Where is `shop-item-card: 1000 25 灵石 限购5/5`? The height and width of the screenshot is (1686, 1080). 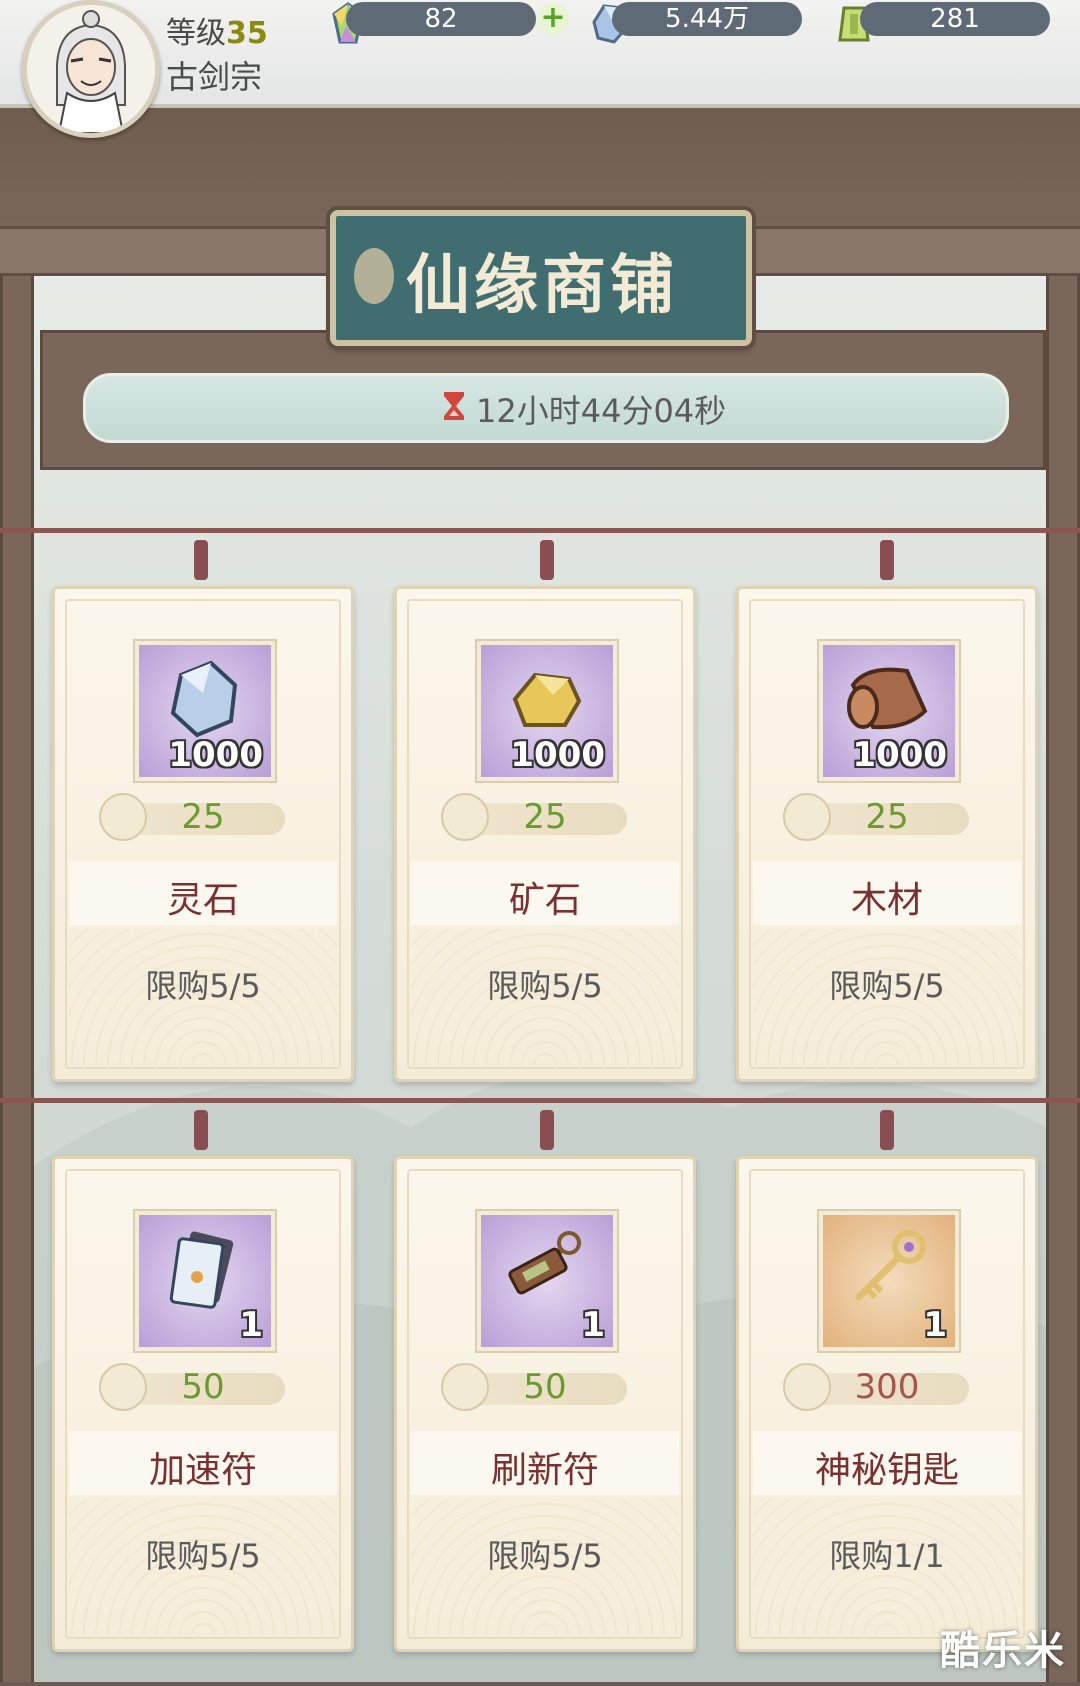 shop-item-card: 1000 25 灵石 限购5/5 is located at coordinates (203, 834).